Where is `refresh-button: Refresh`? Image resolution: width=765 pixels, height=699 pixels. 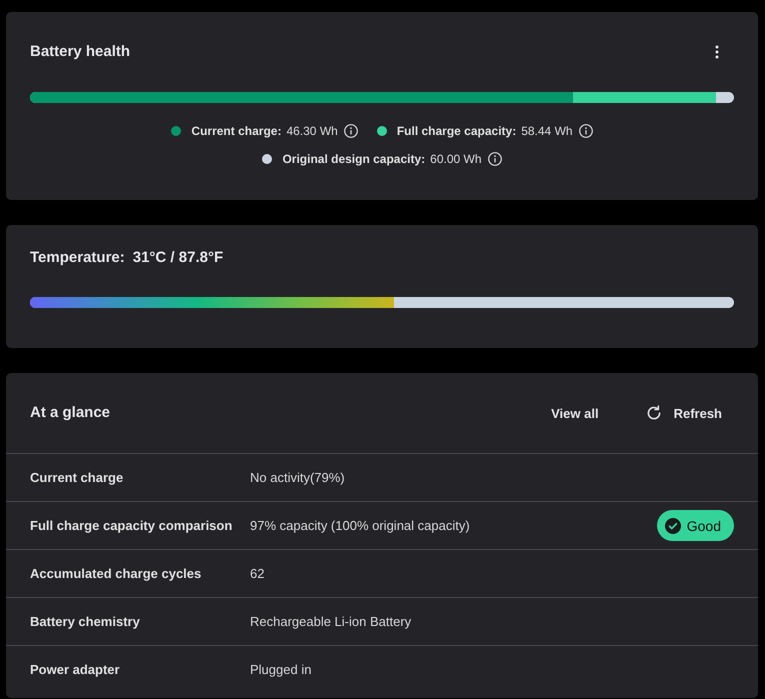 refresh-button: Refresh is located at coordinates (684, 413).